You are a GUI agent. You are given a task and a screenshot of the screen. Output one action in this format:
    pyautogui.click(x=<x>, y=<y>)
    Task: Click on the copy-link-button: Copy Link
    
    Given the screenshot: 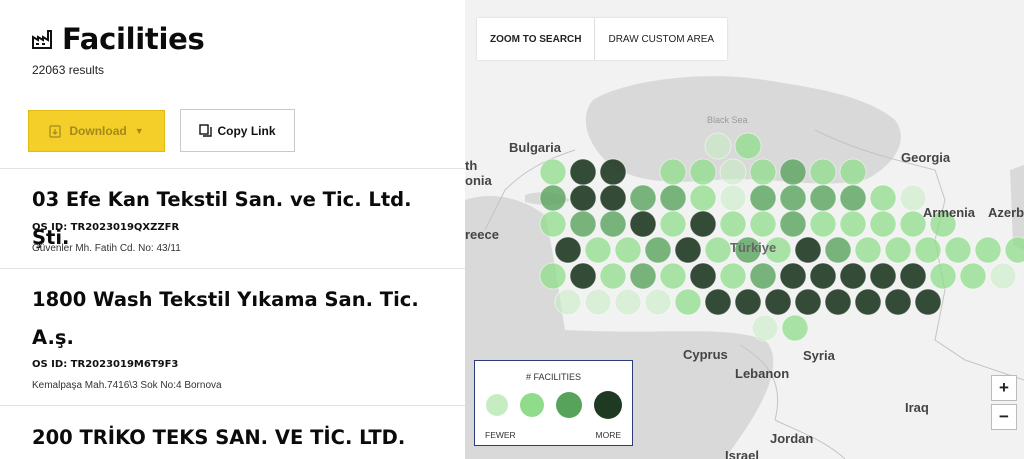 What is the action you would take?
    pyautogui.click(x=237, y=130)
    